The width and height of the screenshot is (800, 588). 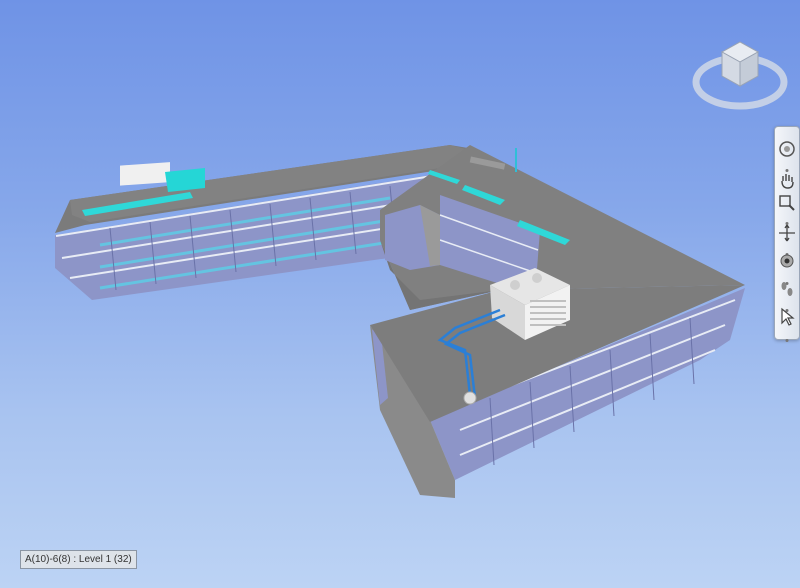 I want to click on navigation-bar, so click(x=787, y=234).